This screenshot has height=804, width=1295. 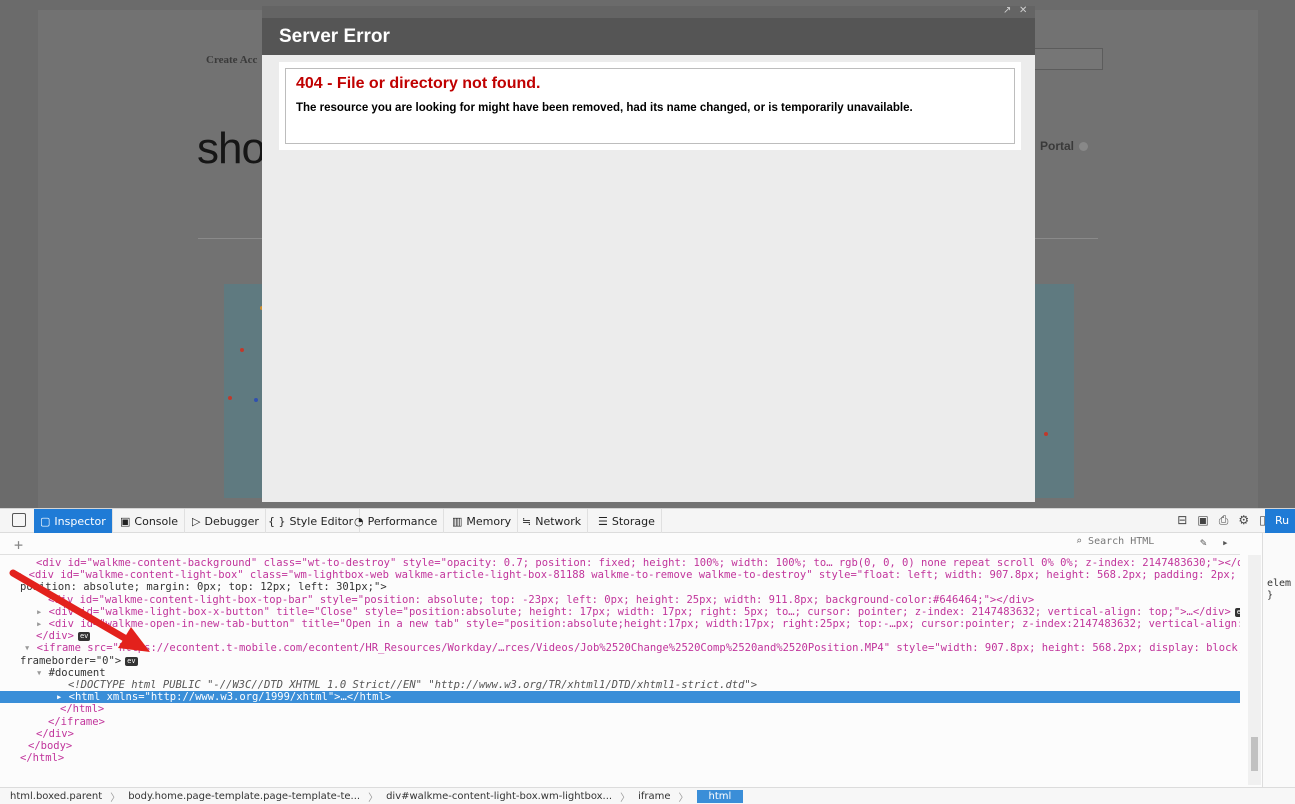 I want to click on settings-icon: ⚙, so click(x=1243, y=520).